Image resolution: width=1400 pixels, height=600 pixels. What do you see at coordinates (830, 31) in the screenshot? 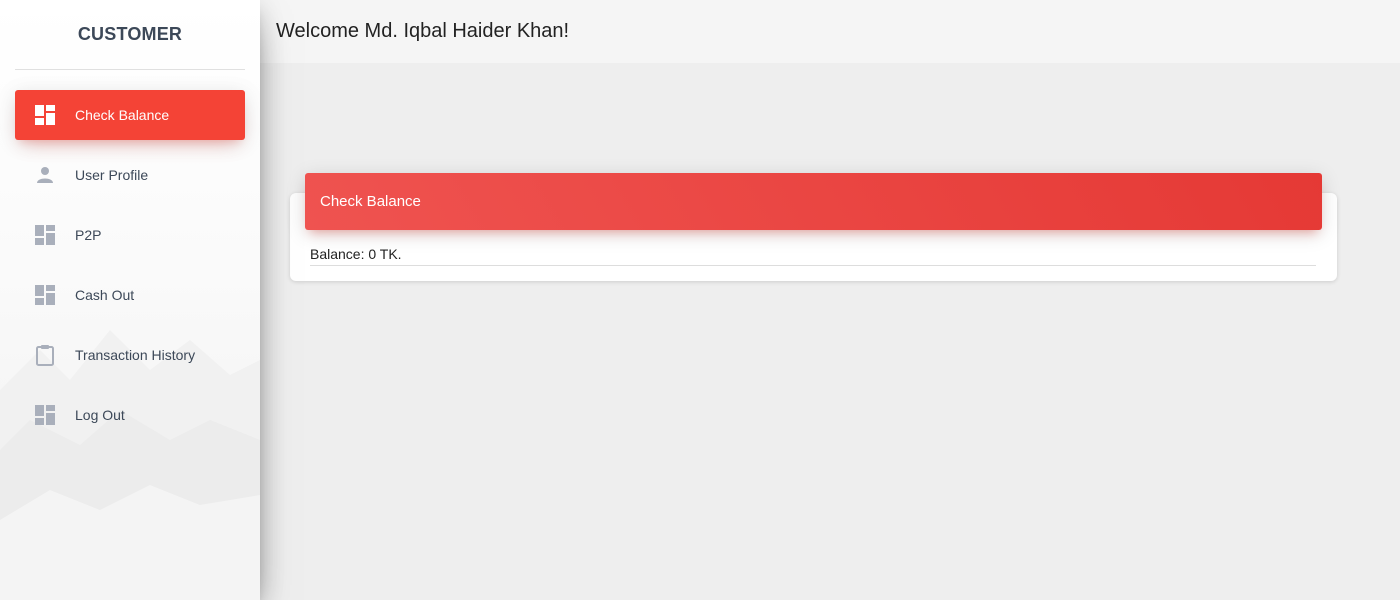
I see `top-navbar: Welcome Md. Iqbal Haider Khan!` at bounding box center [830, 31].